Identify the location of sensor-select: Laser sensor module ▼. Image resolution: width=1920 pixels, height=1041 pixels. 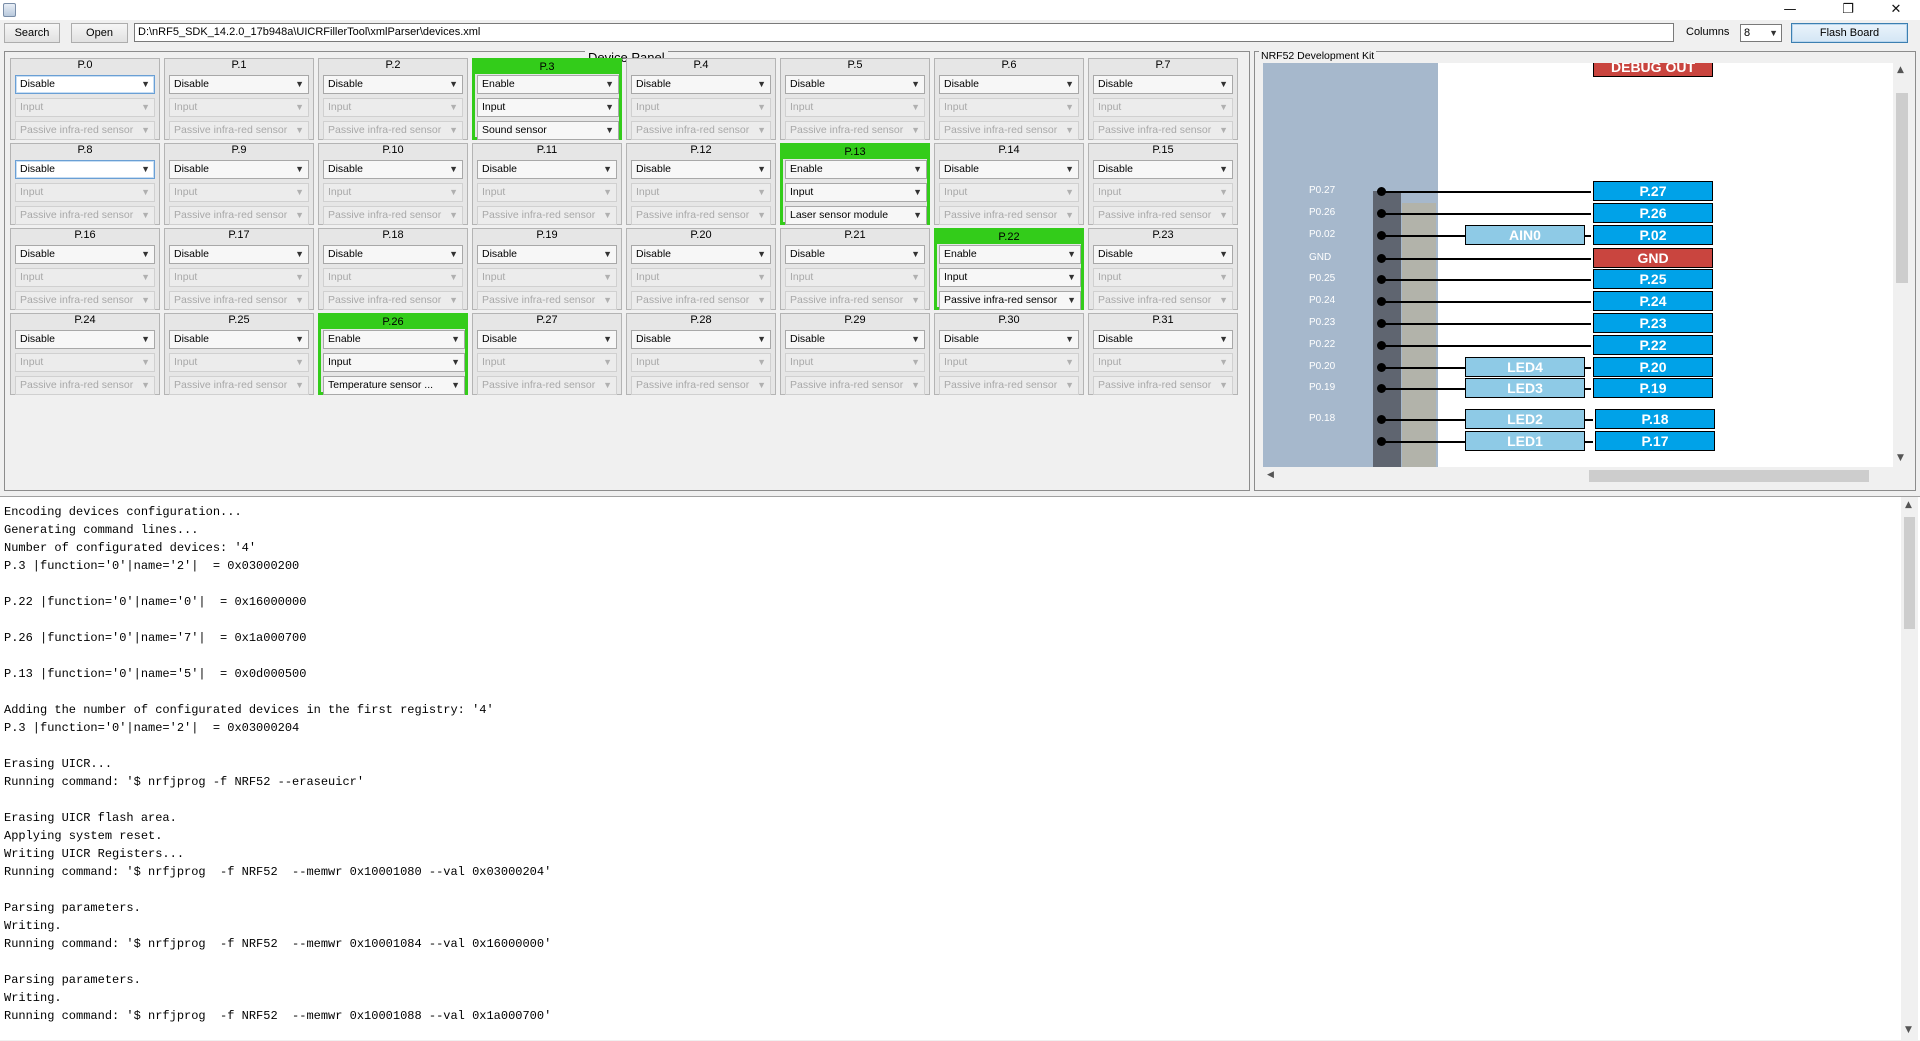
(856, 215).